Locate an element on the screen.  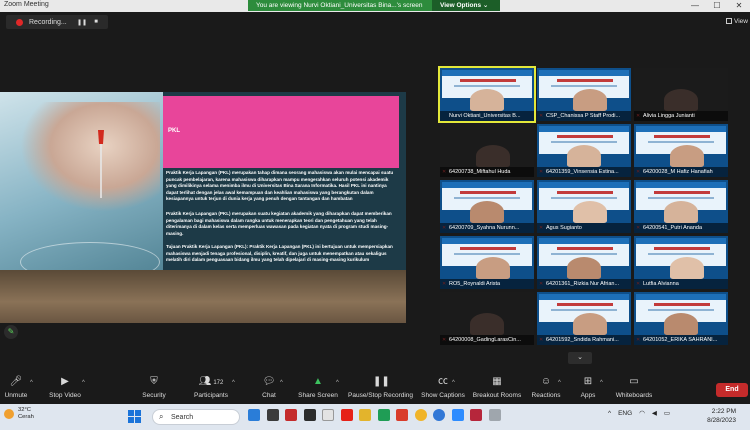
volume-icon: ◀ is located at coordinates (654, 413).